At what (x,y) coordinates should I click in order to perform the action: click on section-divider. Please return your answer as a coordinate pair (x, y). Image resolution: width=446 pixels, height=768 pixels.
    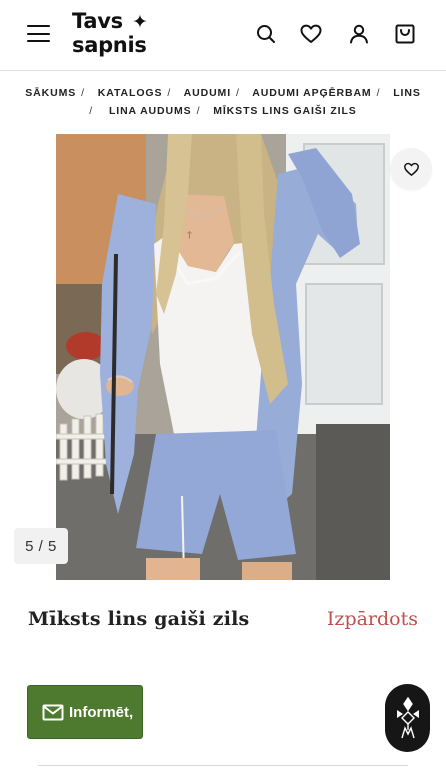
    Looking at the image, I should click on (223, 765).